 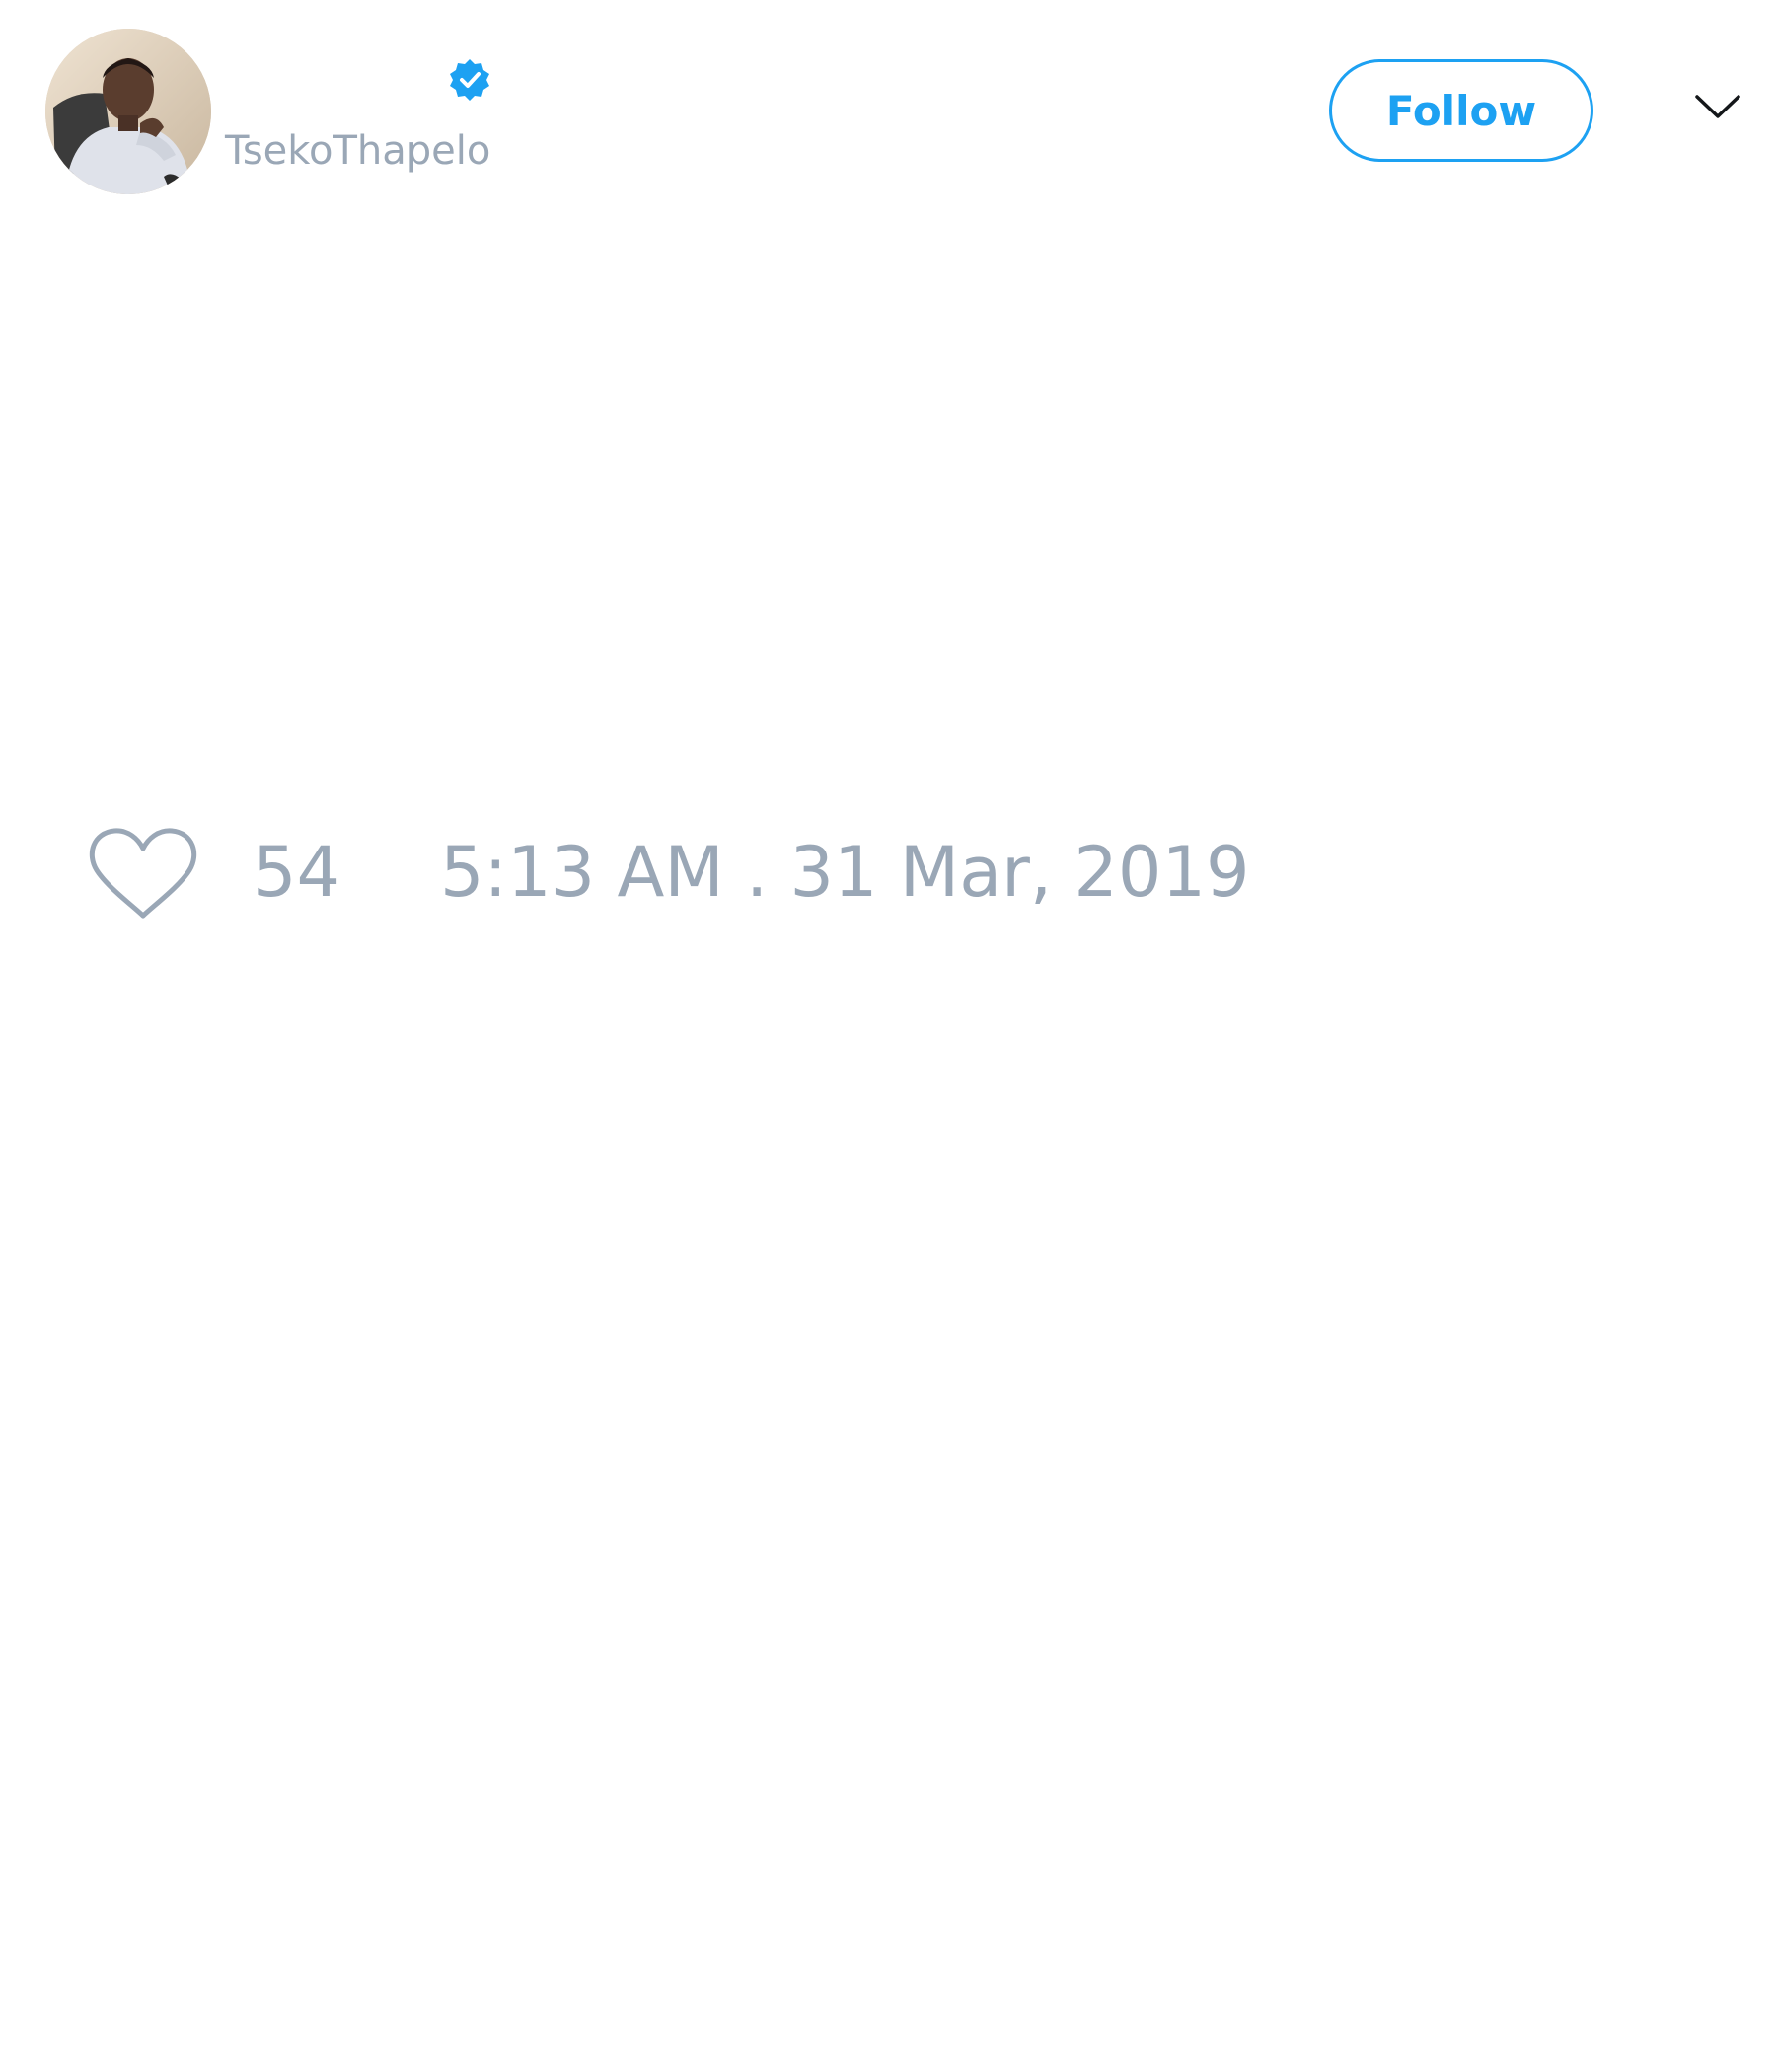 What do you see at coordinates (143, 875) in the screenshot?
I see `heart-outline-icon` at bounding box center [143, 875].